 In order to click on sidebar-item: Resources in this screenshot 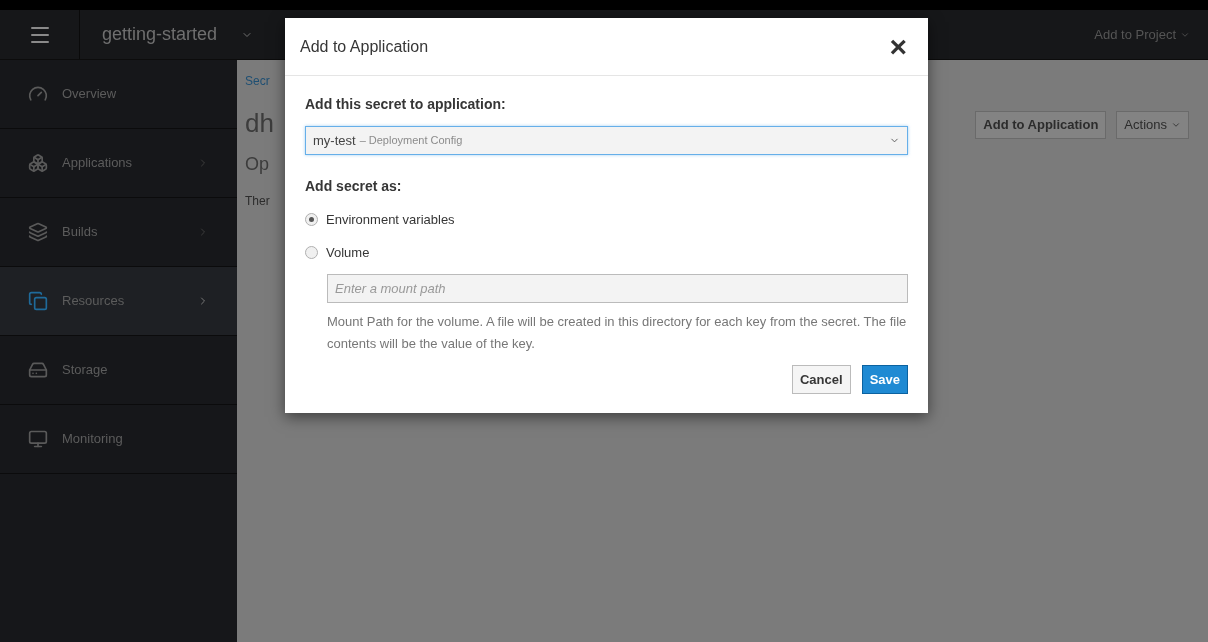, I will do `click(118, 301)`.